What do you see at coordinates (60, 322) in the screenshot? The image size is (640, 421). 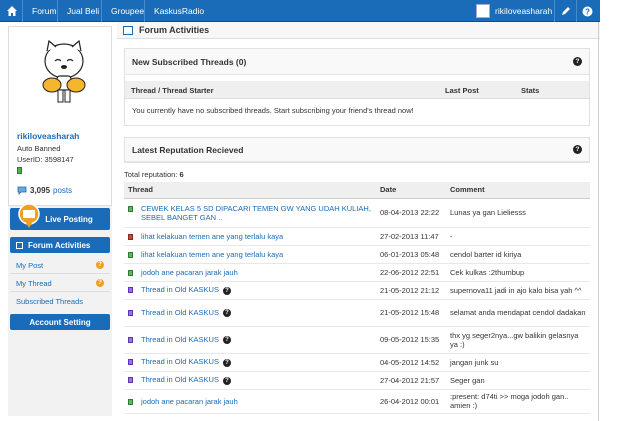 I see `account-setting-button: Account Setting` at bounding box center [60, 322].